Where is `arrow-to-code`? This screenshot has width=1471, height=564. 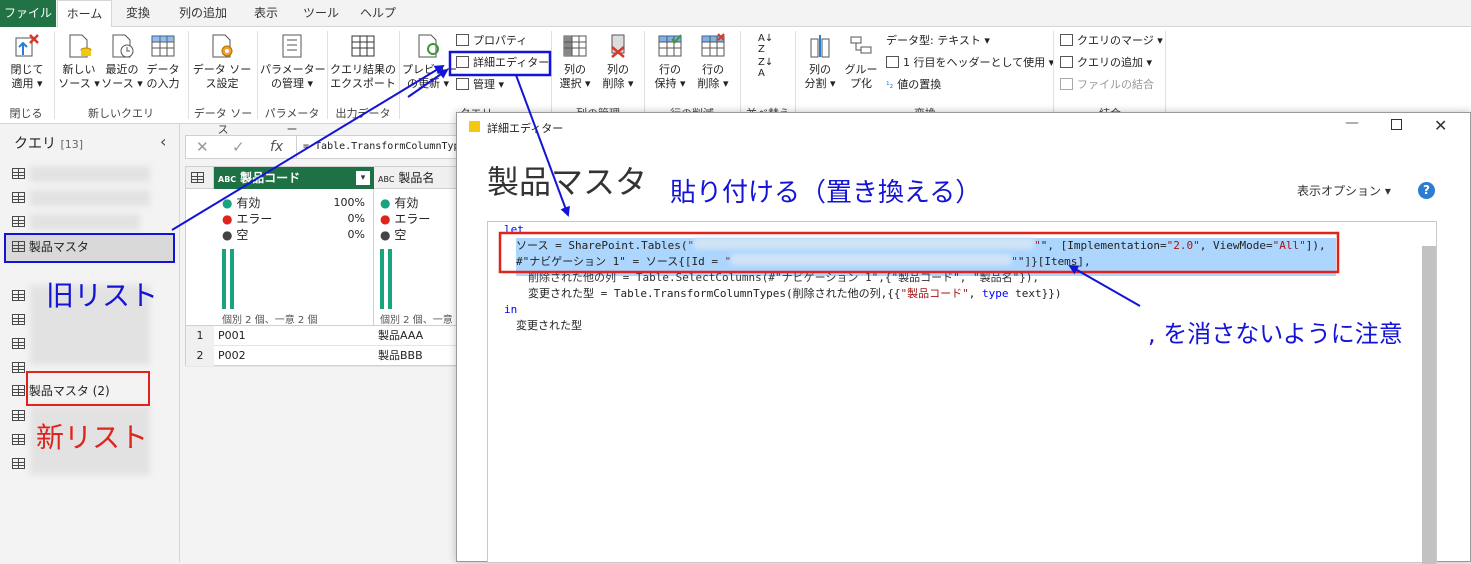 arrow-to-code is located at coordinates (542, 145).